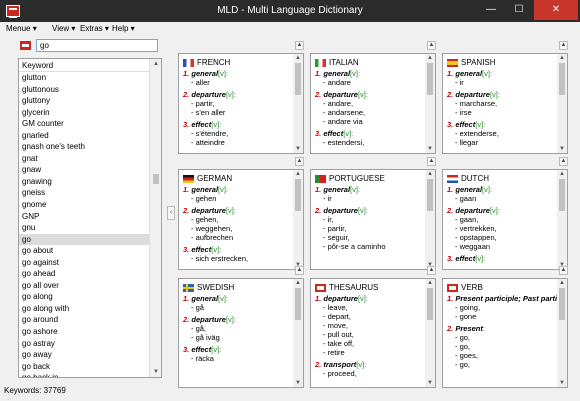  I want to click on list-item: go ashore, so click(84, 332).